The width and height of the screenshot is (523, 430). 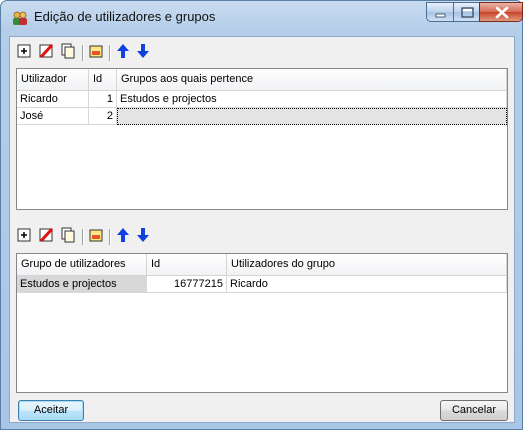 What do you see at coordinates (440, 12) in the screenshot?
I see `minimize-button` at bounding box center [440, 12].